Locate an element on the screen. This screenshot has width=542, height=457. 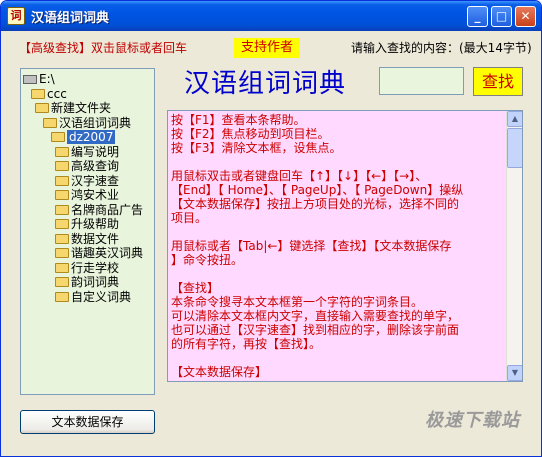
window-title: 汉语组词词典 is located at coordinates (70, 18).